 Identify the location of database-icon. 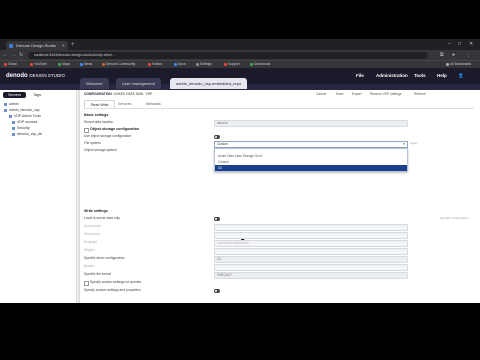
(13, 134).